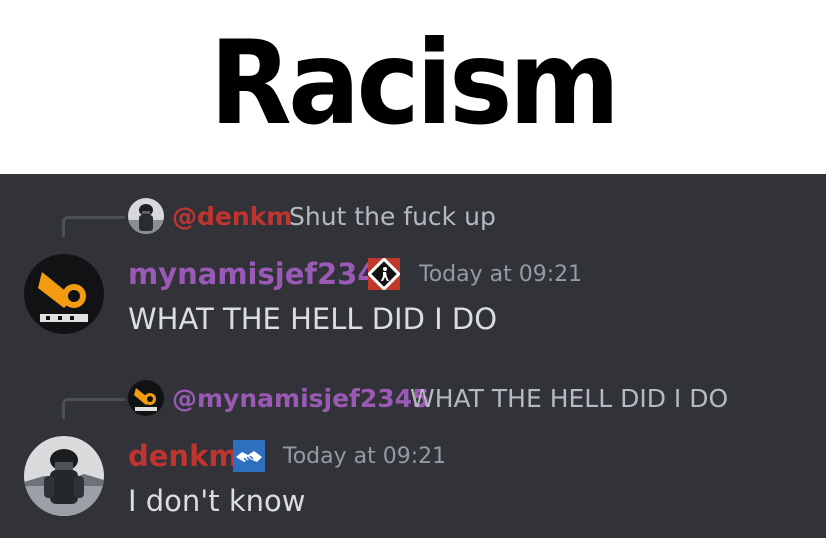 The width and height of the screenshot is (826, 538). I want to click on no-pedestrian-sign-icon, so click(384, 274).